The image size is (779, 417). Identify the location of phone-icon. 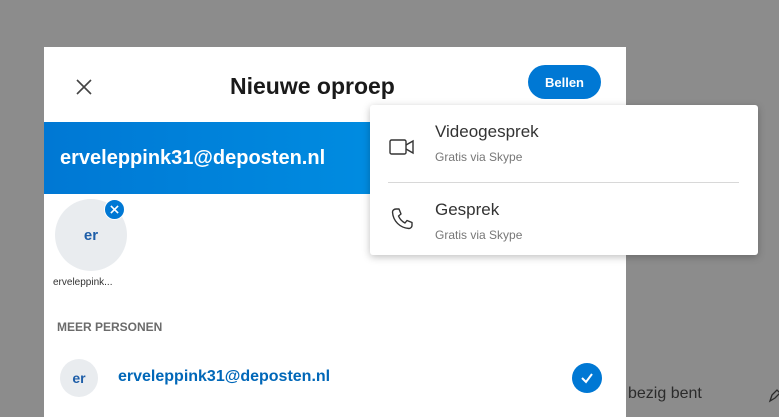
(402, 219).